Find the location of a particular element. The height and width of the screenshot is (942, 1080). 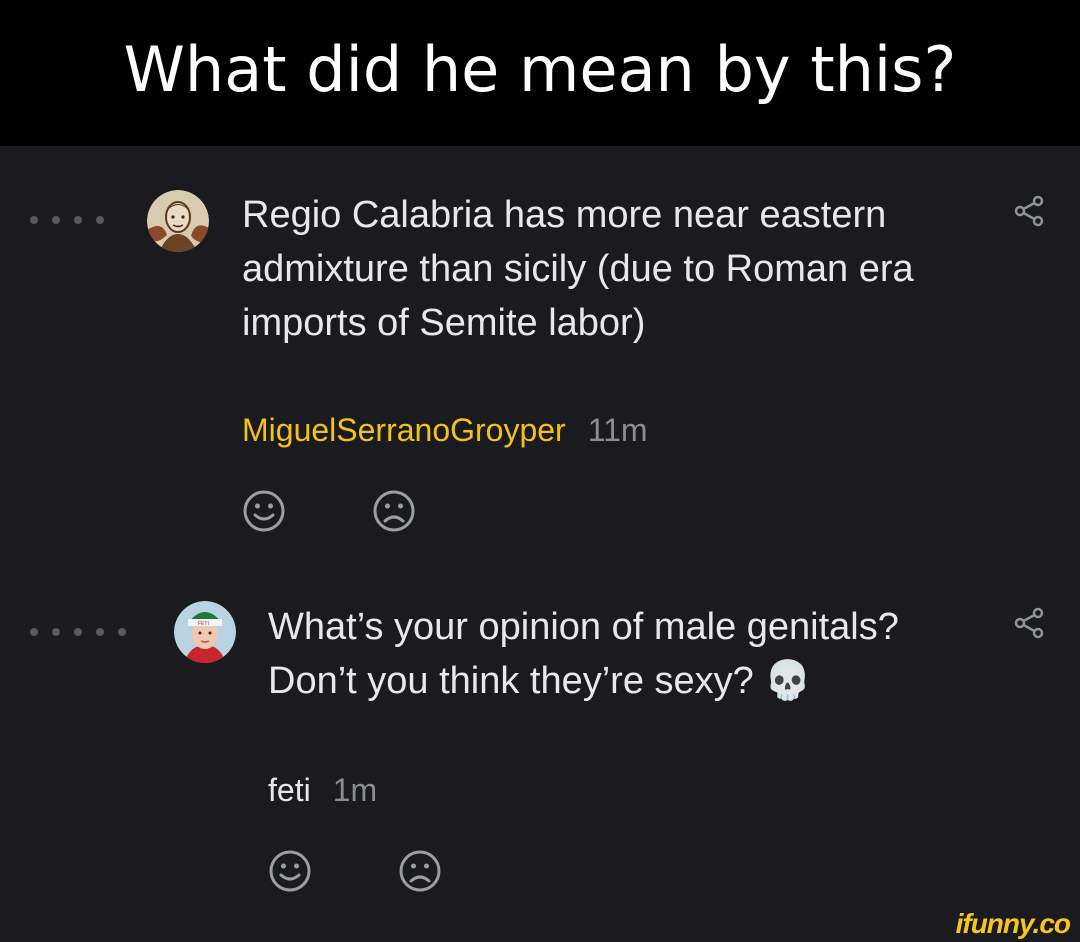

timestamp: 1m is located at coordinates (355, 790).